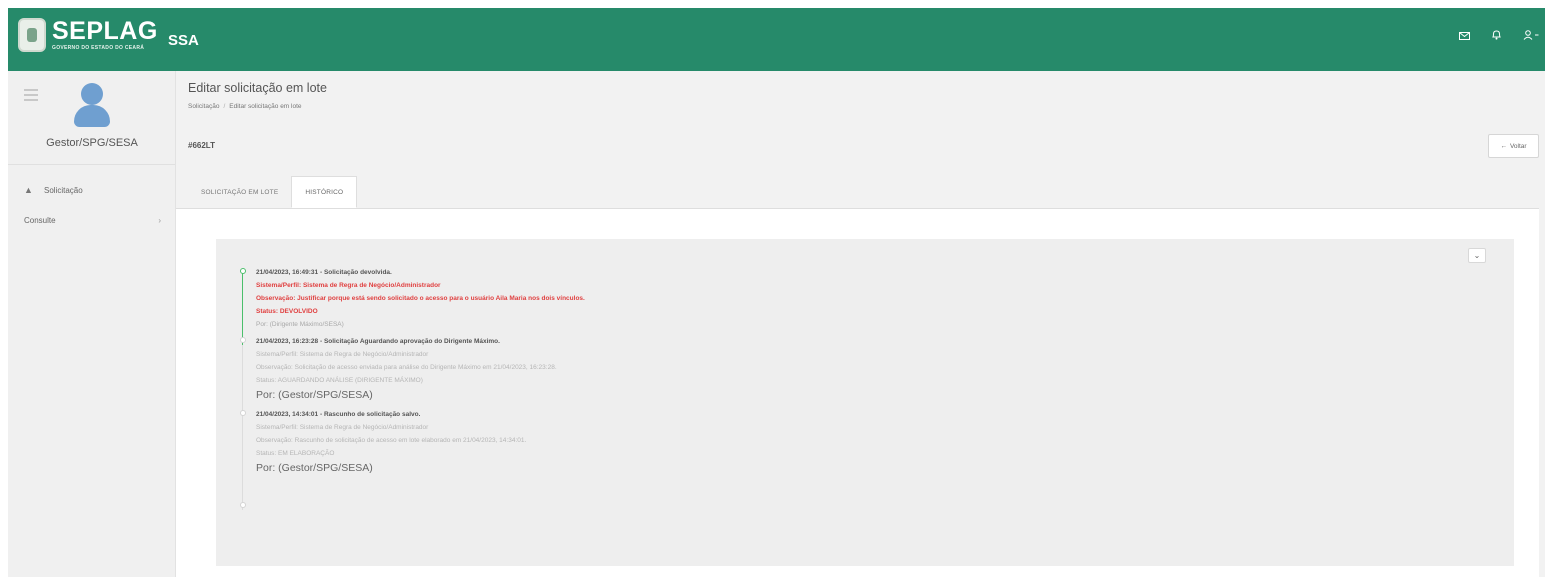 The height and width of the screenshot is (577, 1545). I want to click on sidebar-item-label: Solicitação, so click(63, 190).